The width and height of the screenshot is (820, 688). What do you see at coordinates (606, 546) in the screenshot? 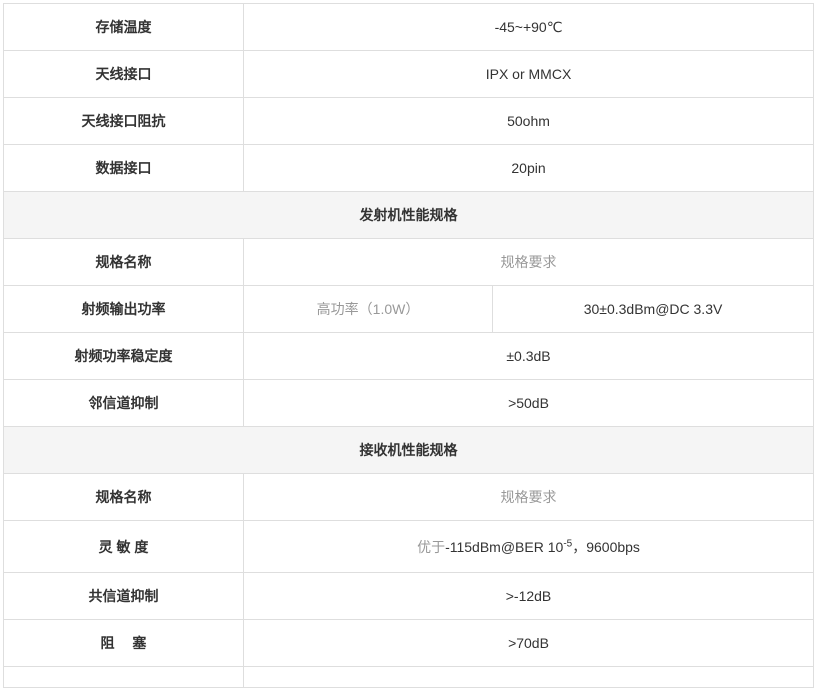
I see `sensitivity-suffix: ，9600bps` at bounding box center [606, 546].